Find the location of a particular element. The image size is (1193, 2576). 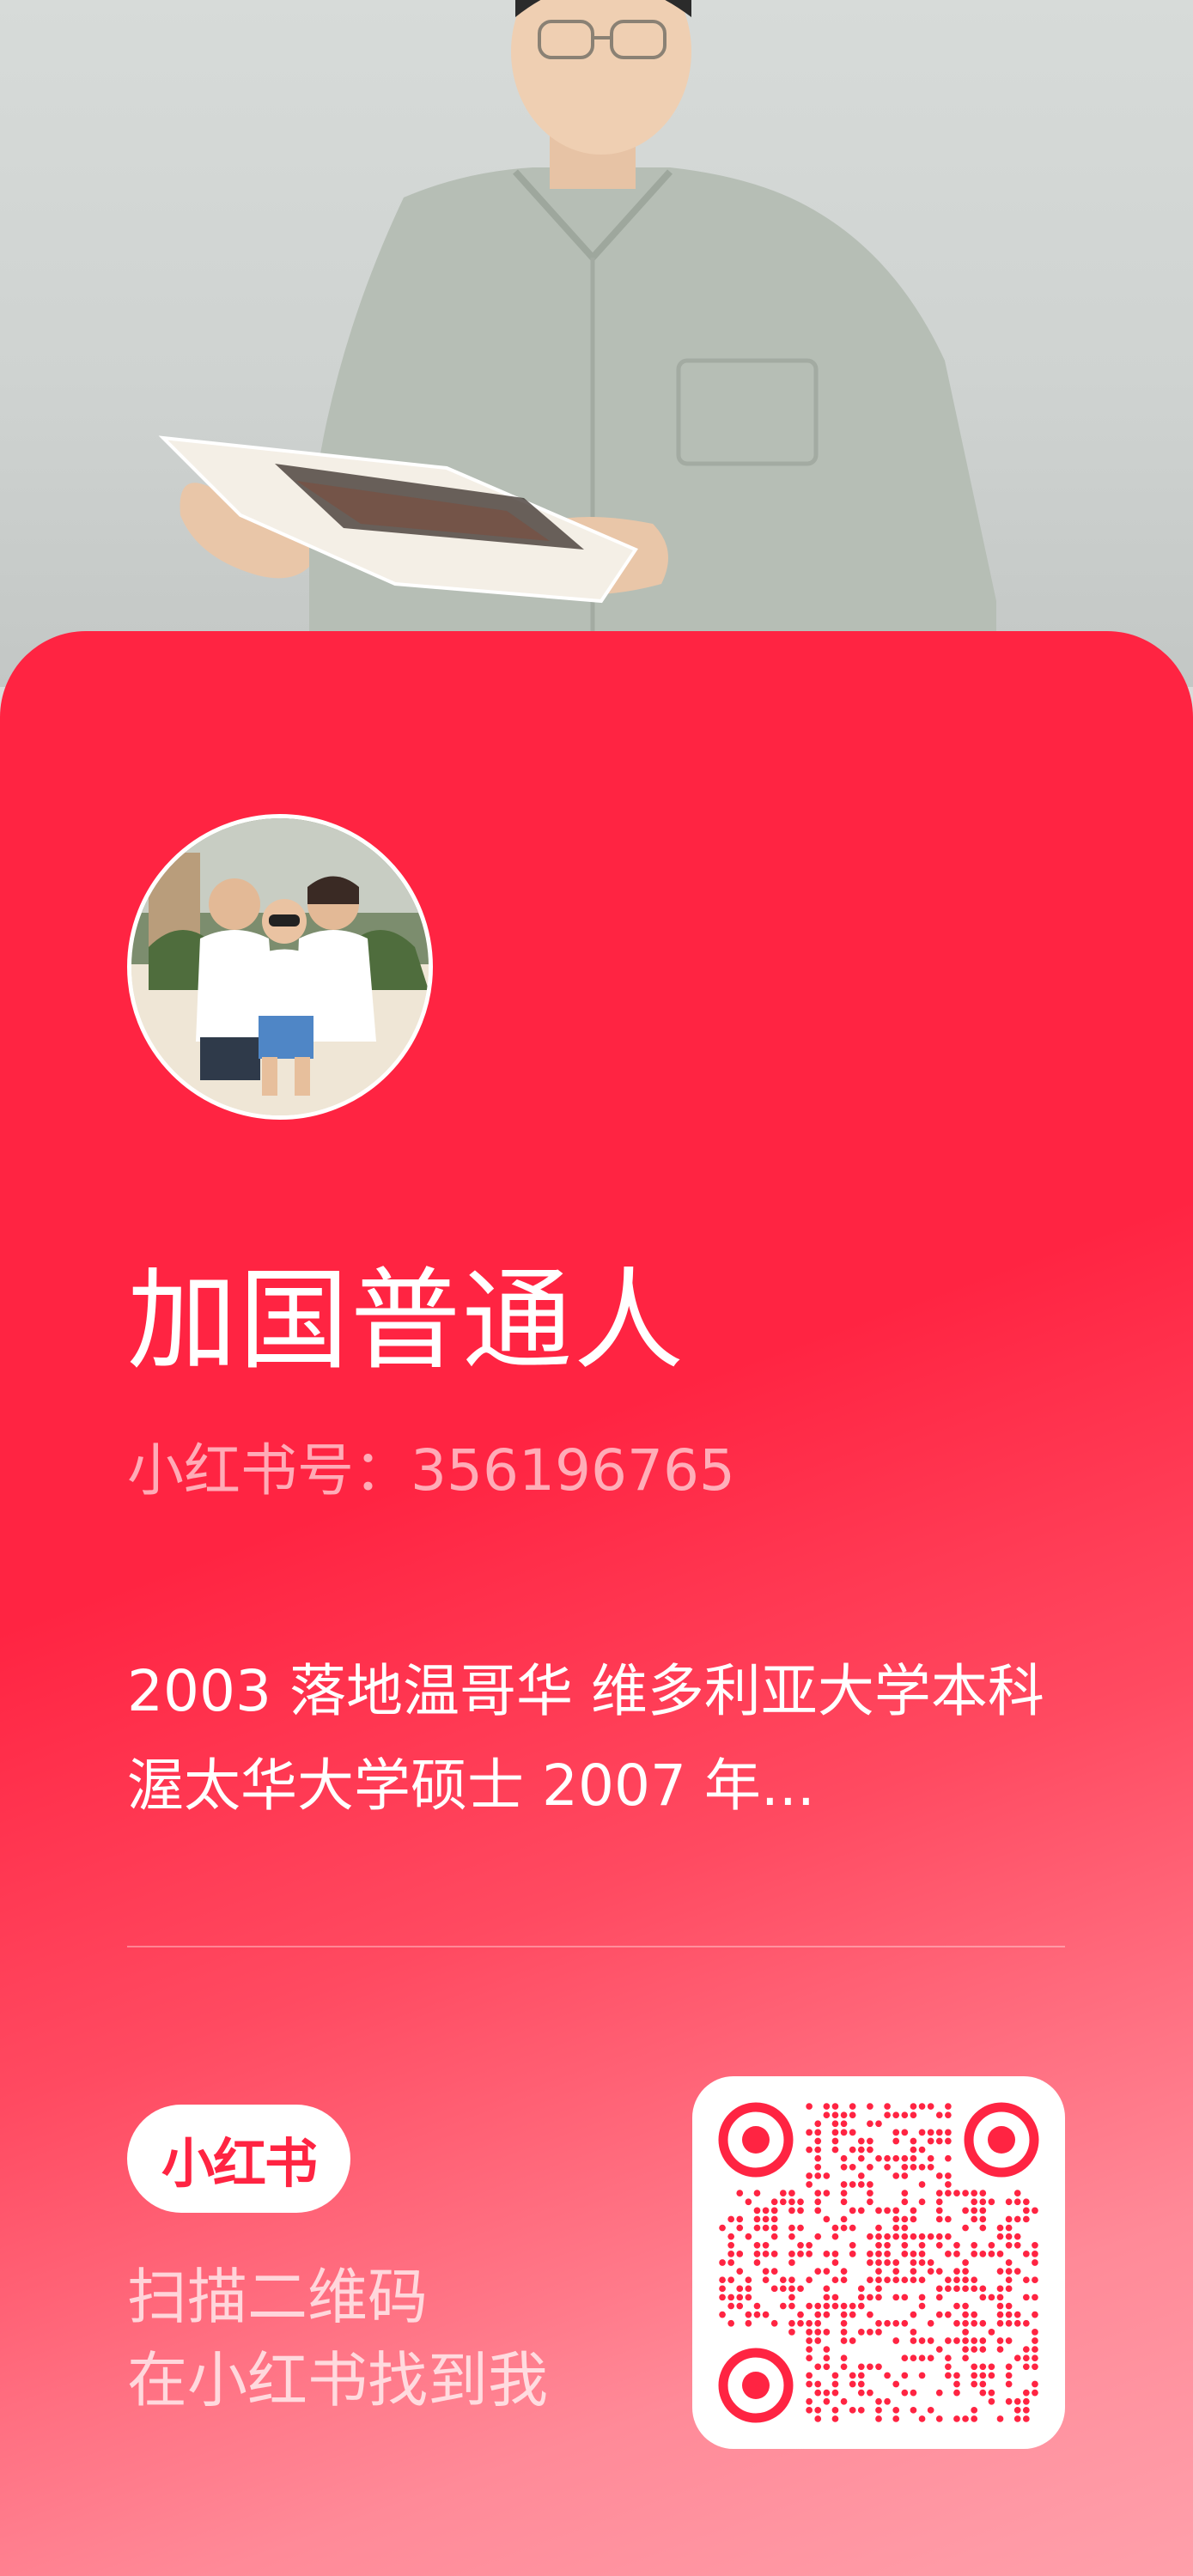

qr-finder-top-right is located at coordinates (1001, 2140).